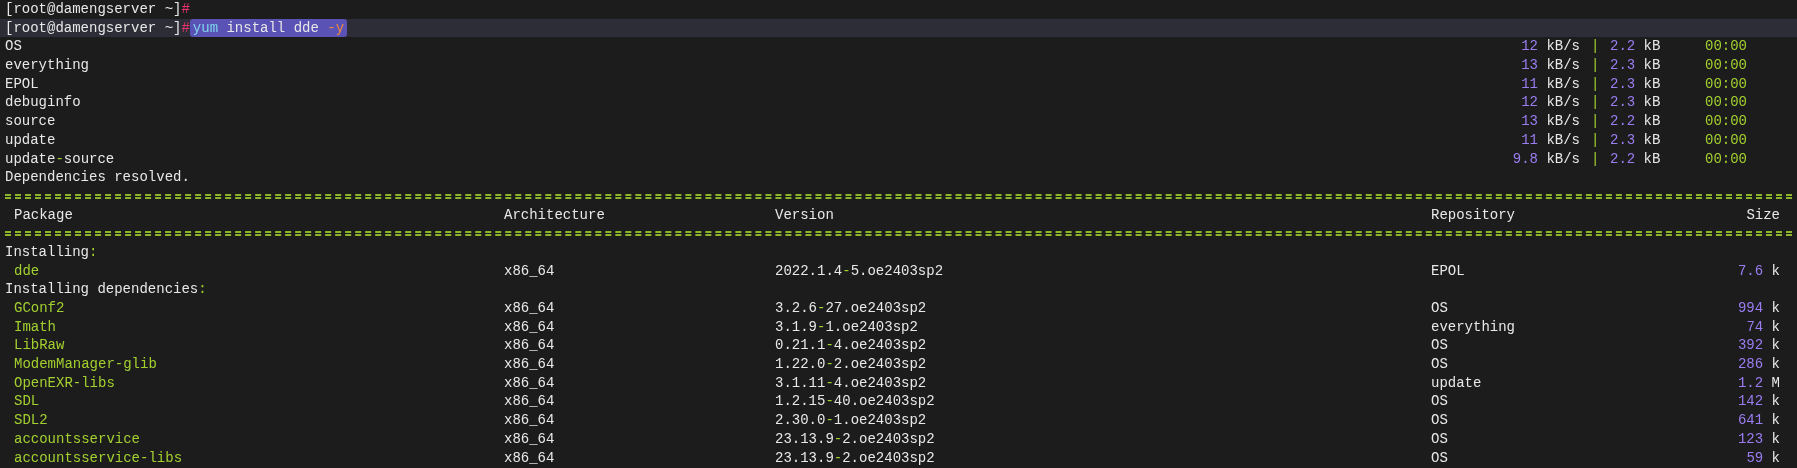 The height and width of the screenshot is (468, 1797). I want to click on column-header: Size, so click(1763, 215).